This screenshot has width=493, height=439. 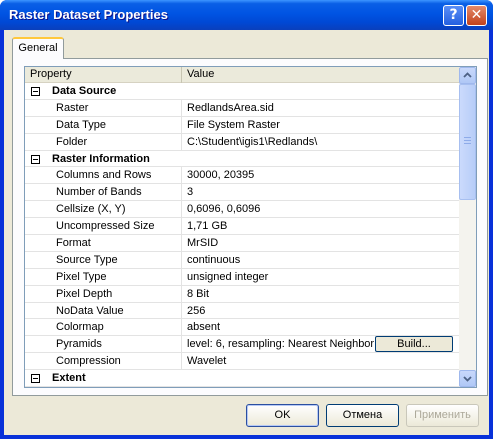 I want to click on property-row: Cellsize (X, Y) 0,6096, 0,6096, so click(x=242, y=210).